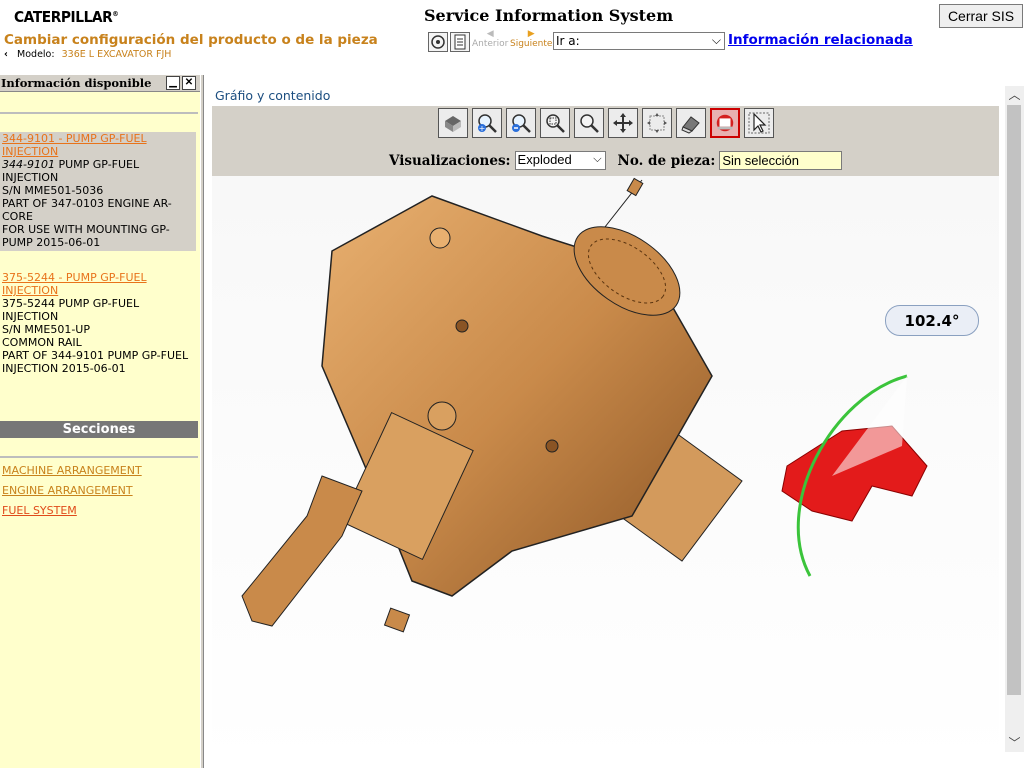  What do you see at coordinates (854, 473) in the screenshot?
I see `red-part` at bounding box center [854, 473].